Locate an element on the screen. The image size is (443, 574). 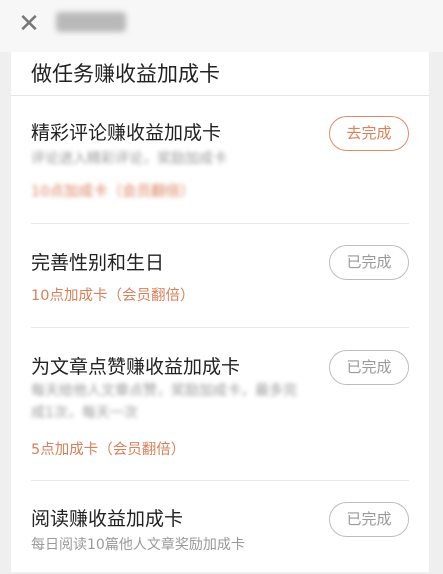
top-bar: ✕ is located at coordinates (221, 26).